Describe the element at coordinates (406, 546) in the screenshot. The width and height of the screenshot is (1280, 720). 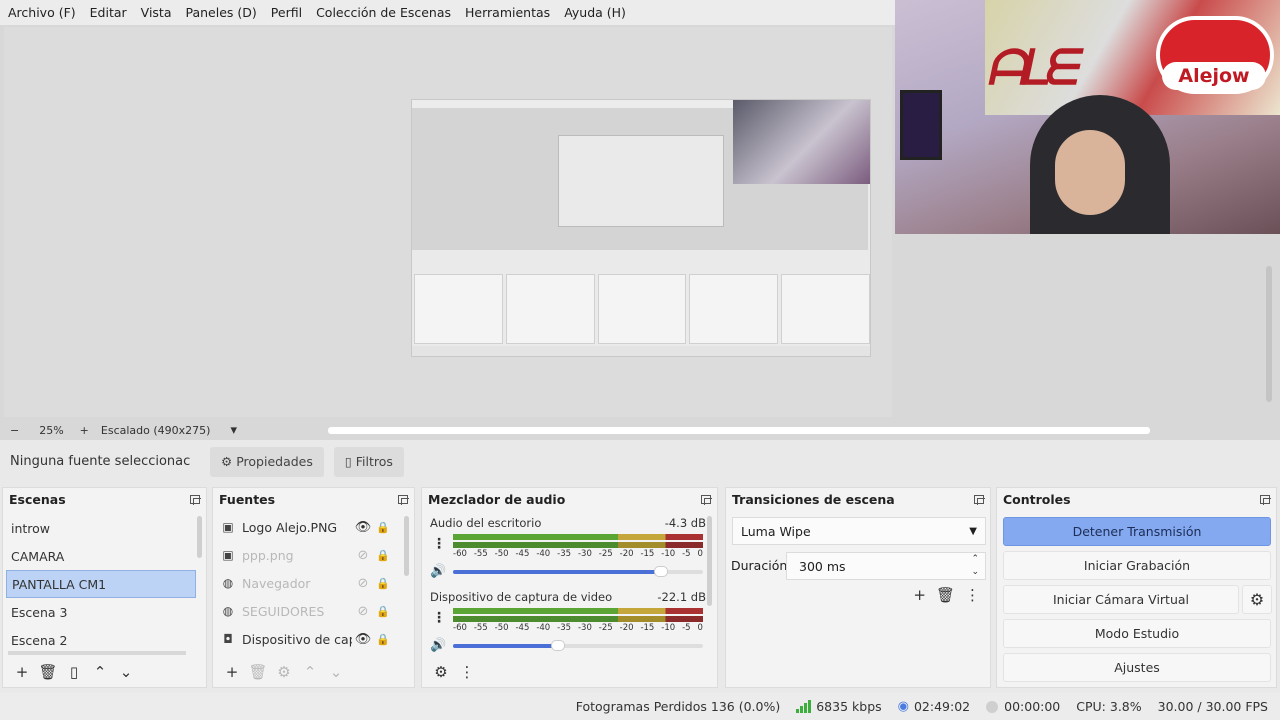
I see `source-list-scrollbar` at that location.